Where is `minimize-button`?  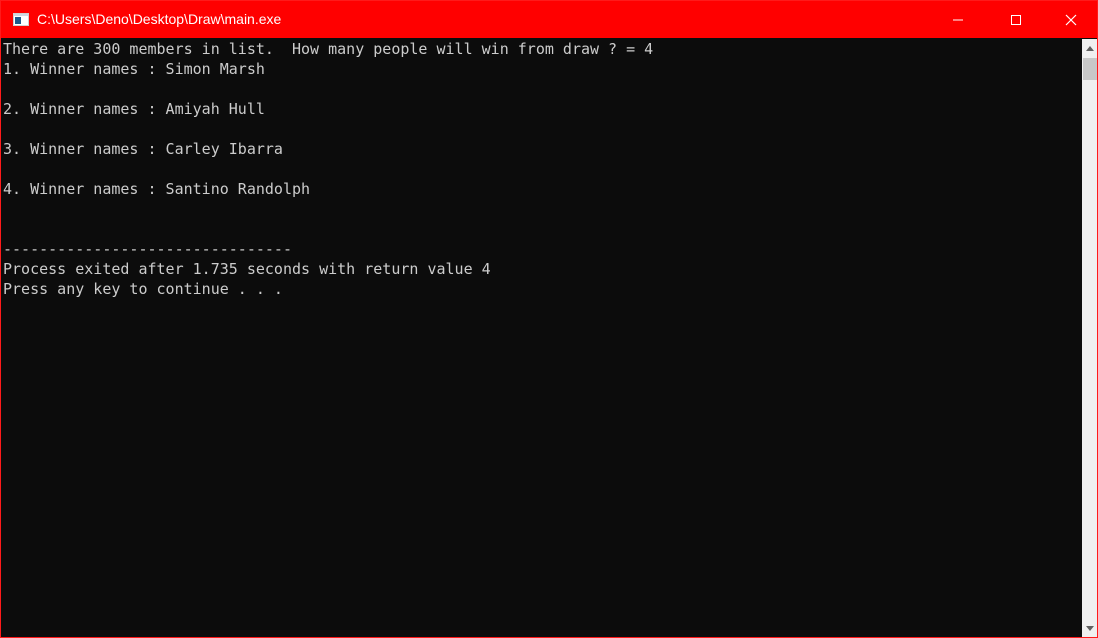 minimize-button is located at coordinates (958, 19).